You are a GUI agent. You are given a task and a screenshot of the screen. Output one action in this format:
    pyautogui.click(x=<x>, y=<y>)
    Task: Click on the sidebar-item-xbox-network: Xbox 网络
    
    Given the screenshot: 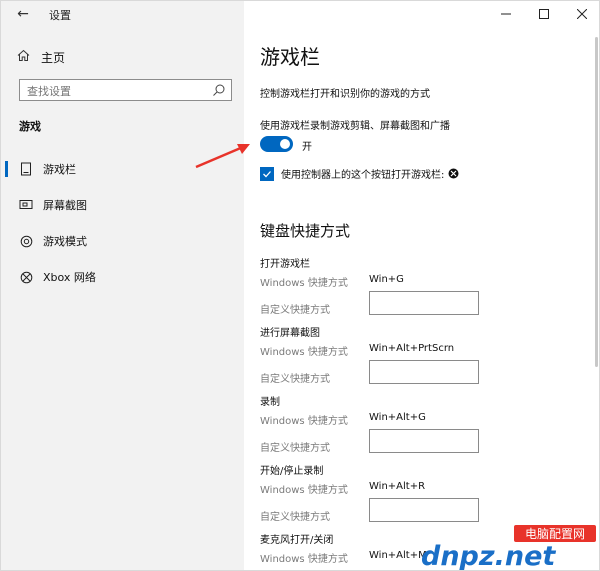 What is the action you would take?
    pyautogui.click(x=122, y=277)
    